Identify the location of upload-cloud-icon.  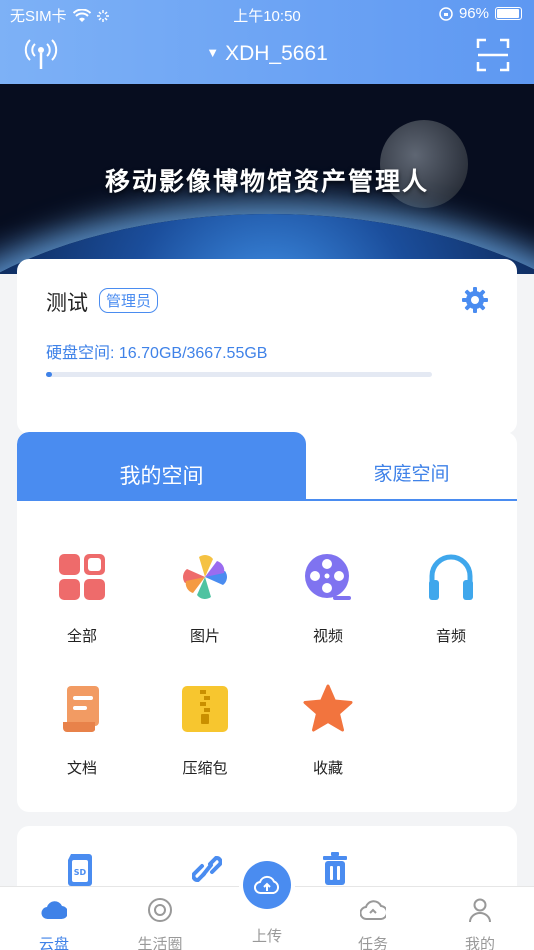
(267, 884).